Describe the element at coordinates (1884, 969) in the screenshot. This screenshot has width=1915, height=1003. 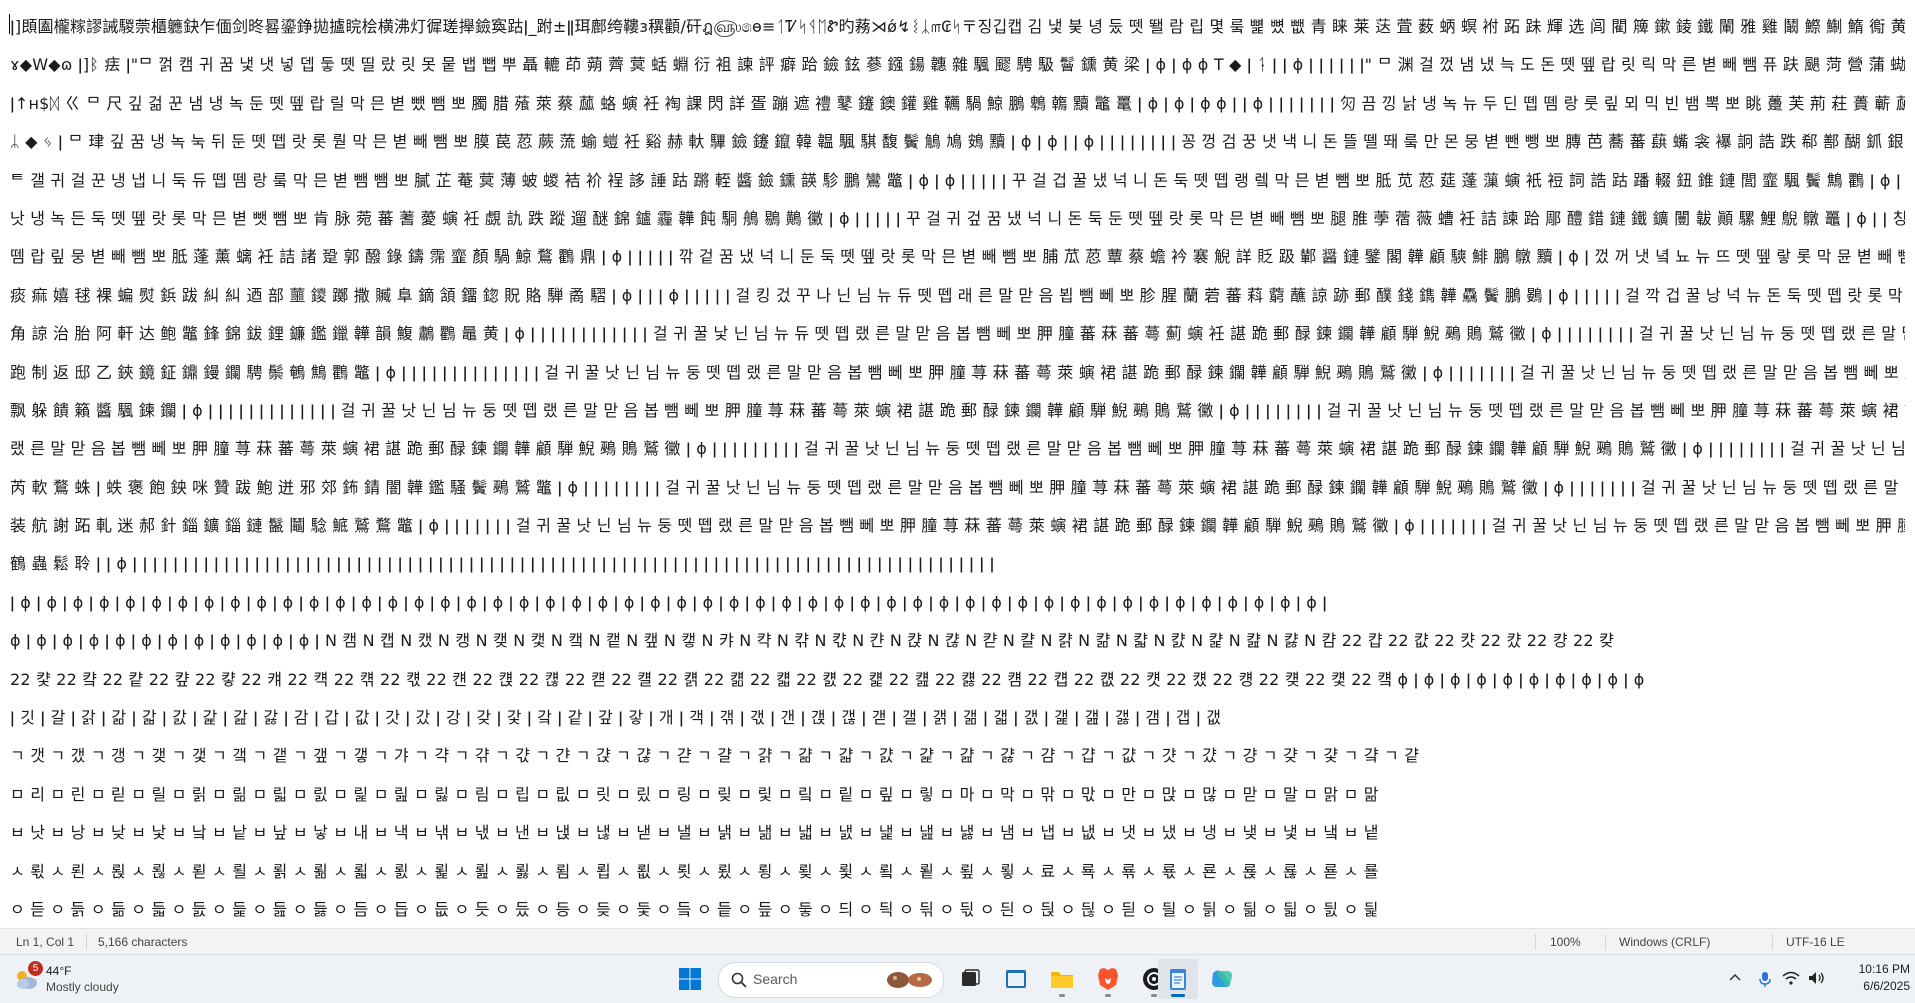
I see `clock-time: 10:16 PM` at that location.